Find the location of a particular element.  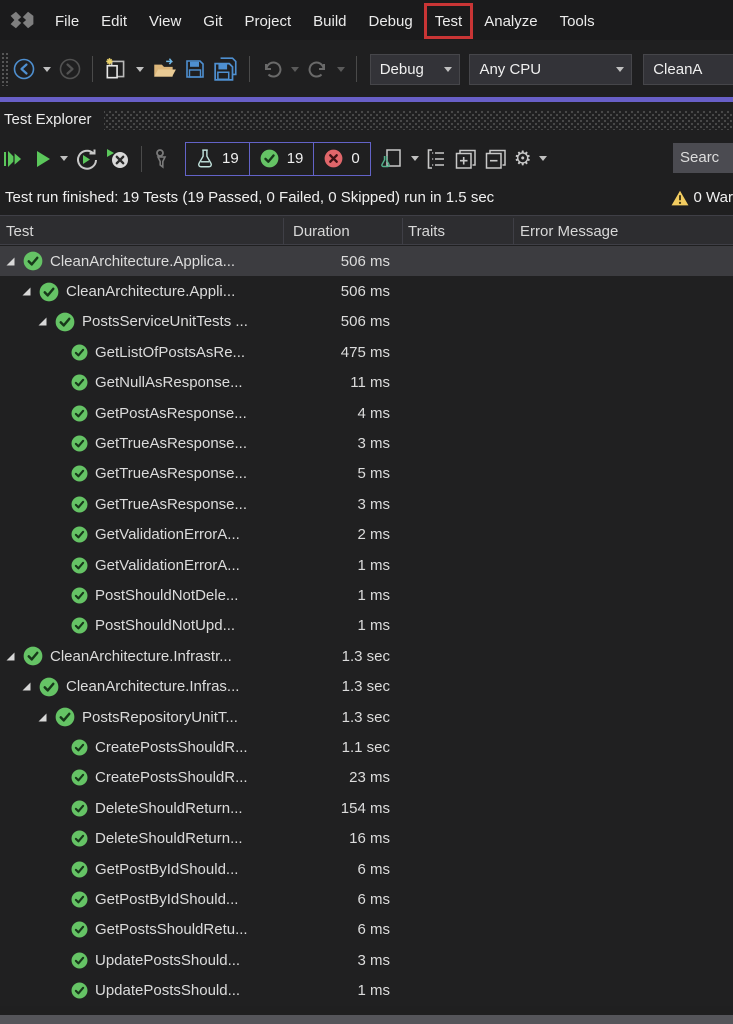

test-tree-row: CleanArchitecture.Applica... 506 ms is located at coordinates (366, 261).